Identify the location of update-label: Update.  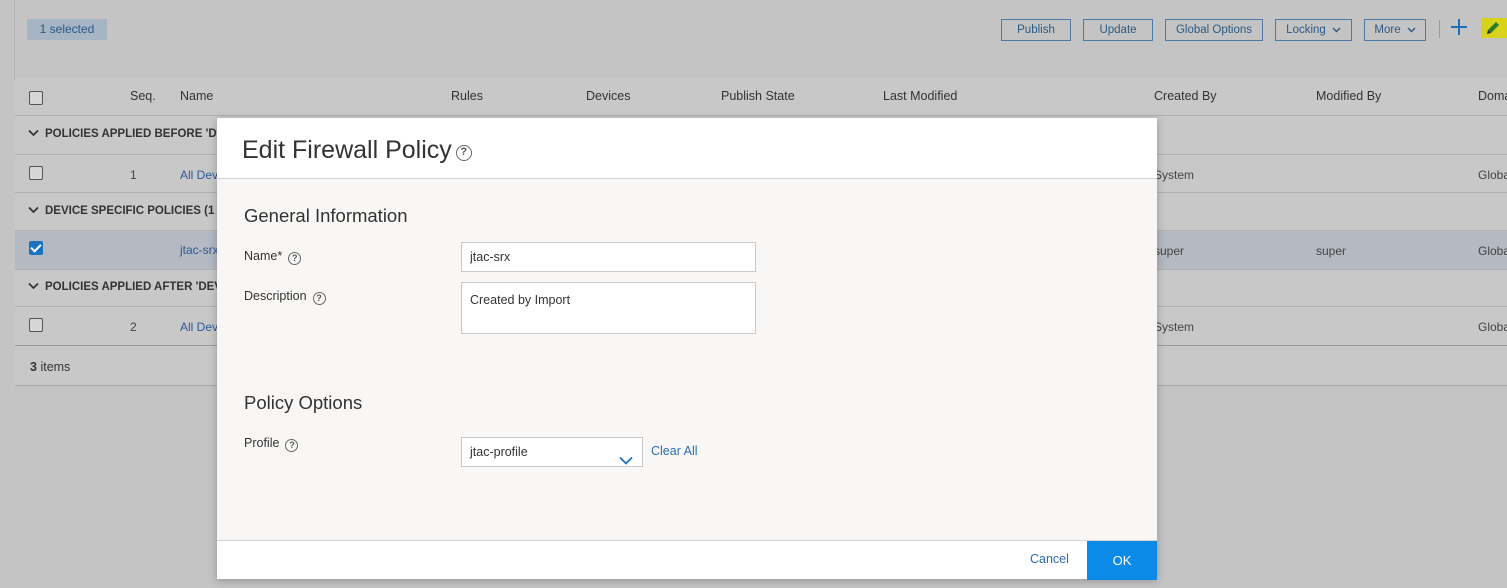
(1118, 30).